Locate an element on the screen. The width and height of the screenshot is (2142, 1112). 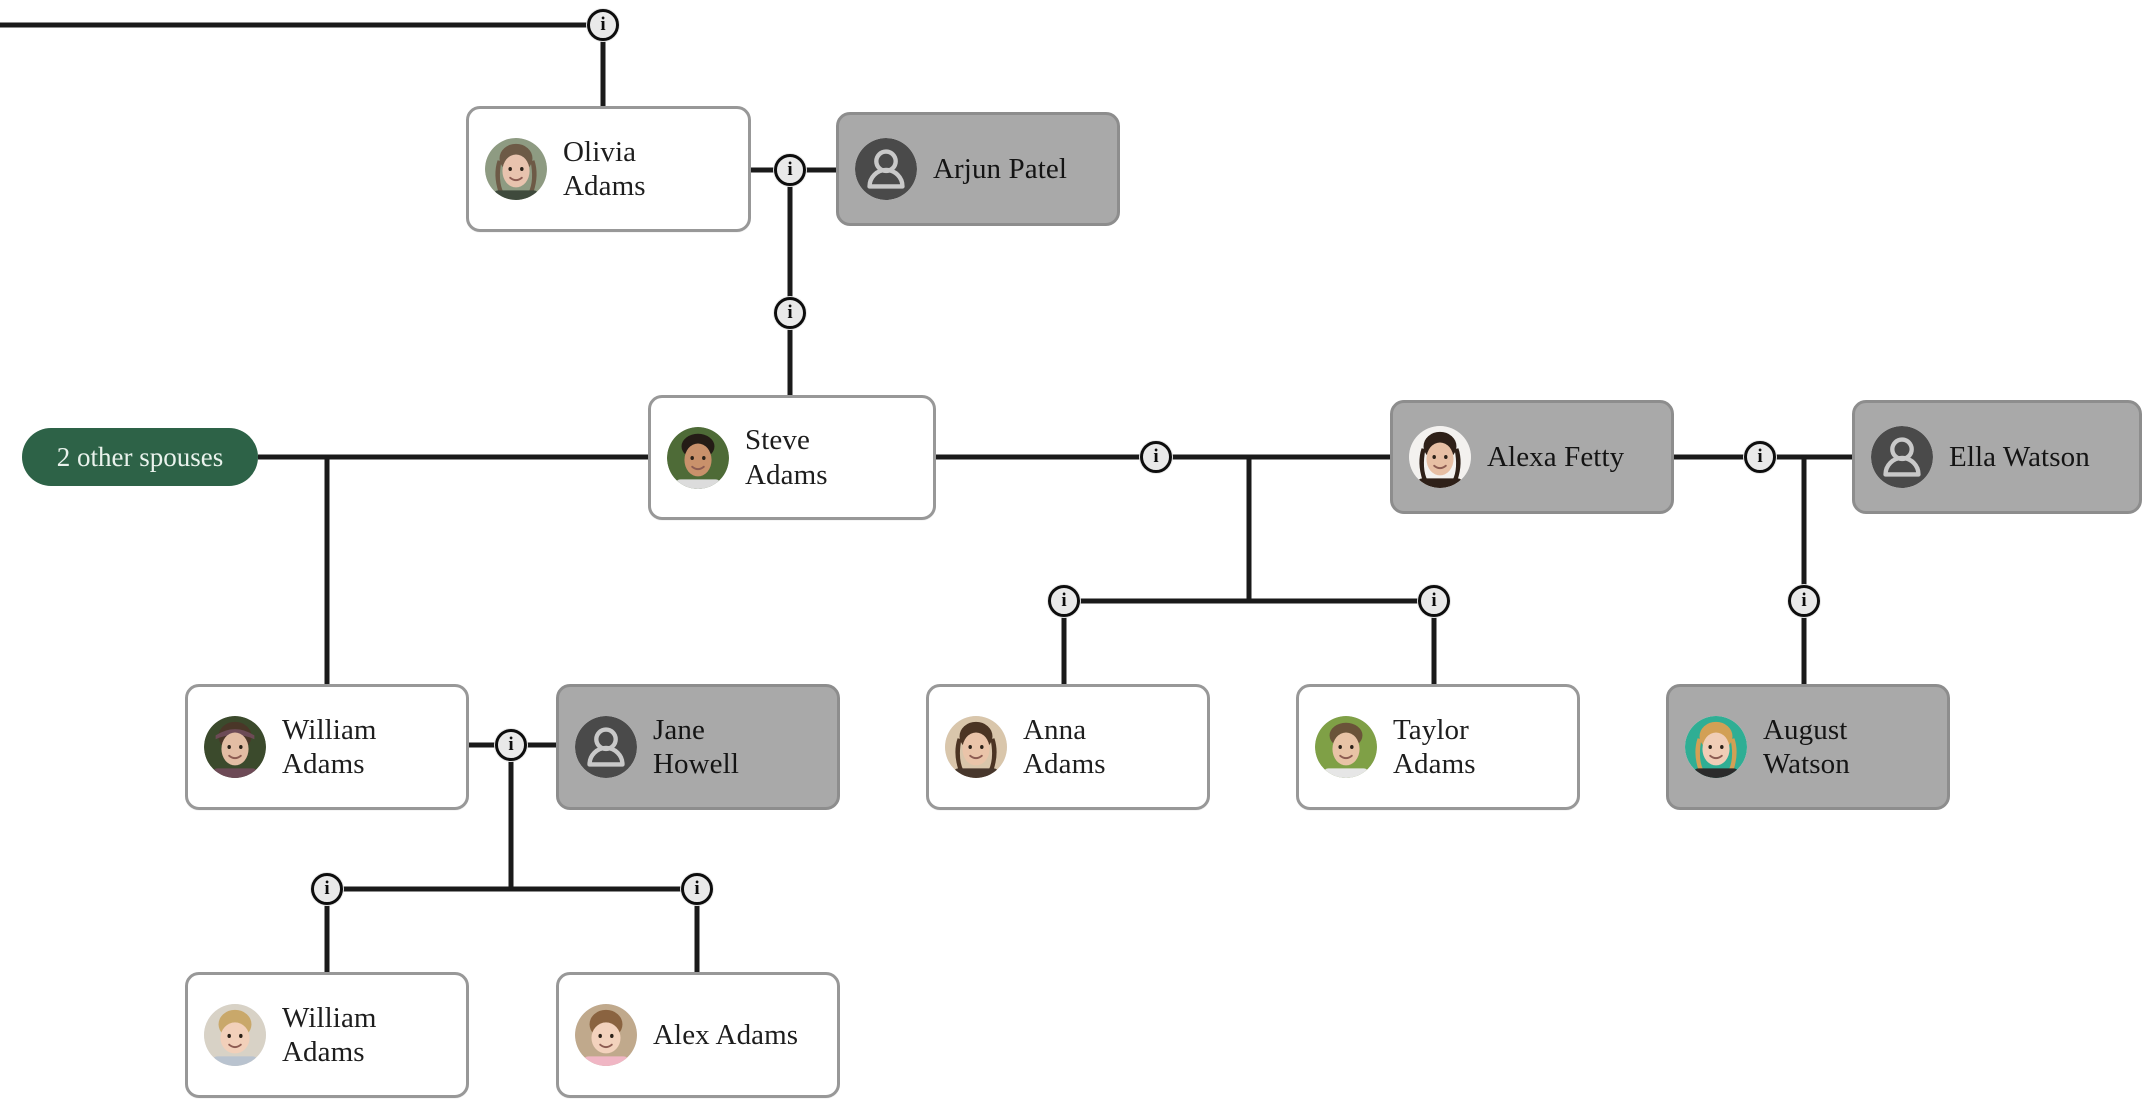
info-badge-child-williamjr-icon: i is located at coordinates (327, 889).